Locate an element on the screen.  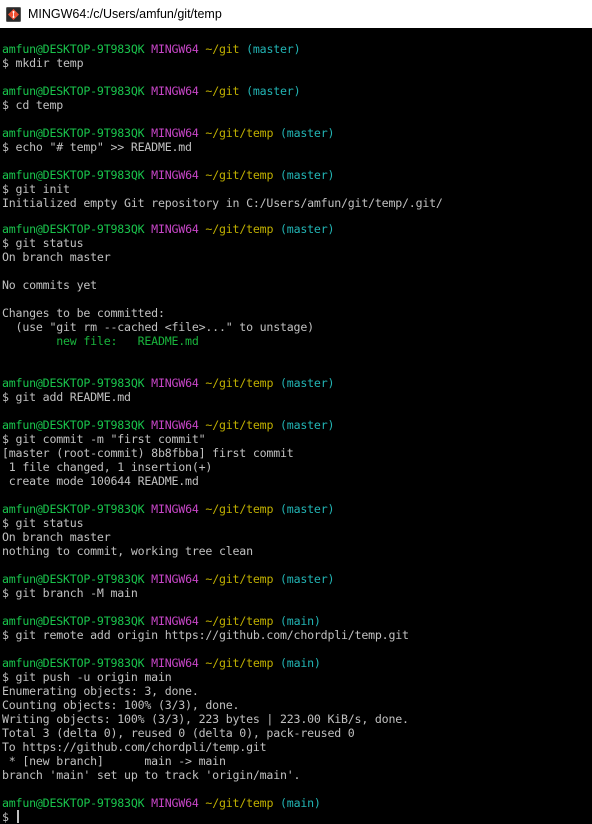
text-cursor is located at coordinates (17, 816).